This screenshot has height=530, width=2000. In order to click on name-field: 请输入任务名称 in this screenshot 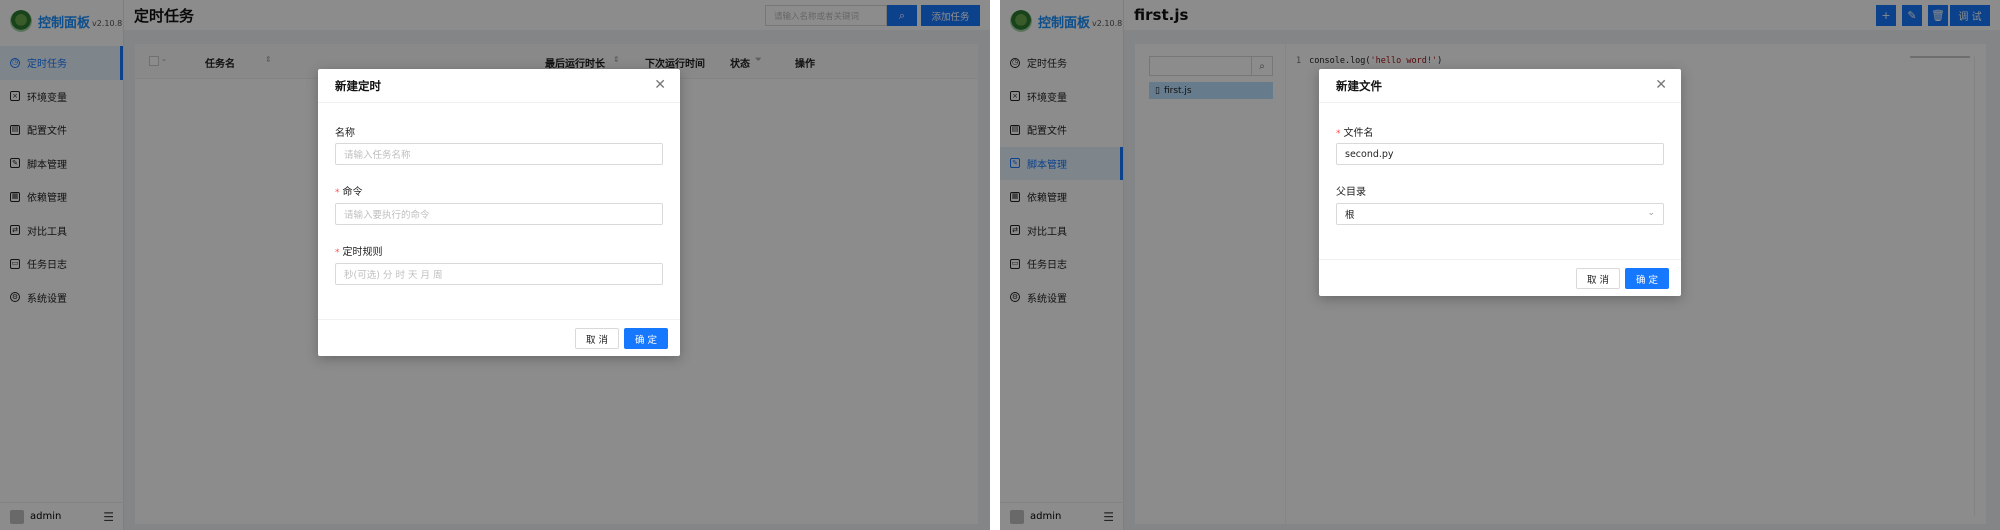, I will do `click(499, 154)`.